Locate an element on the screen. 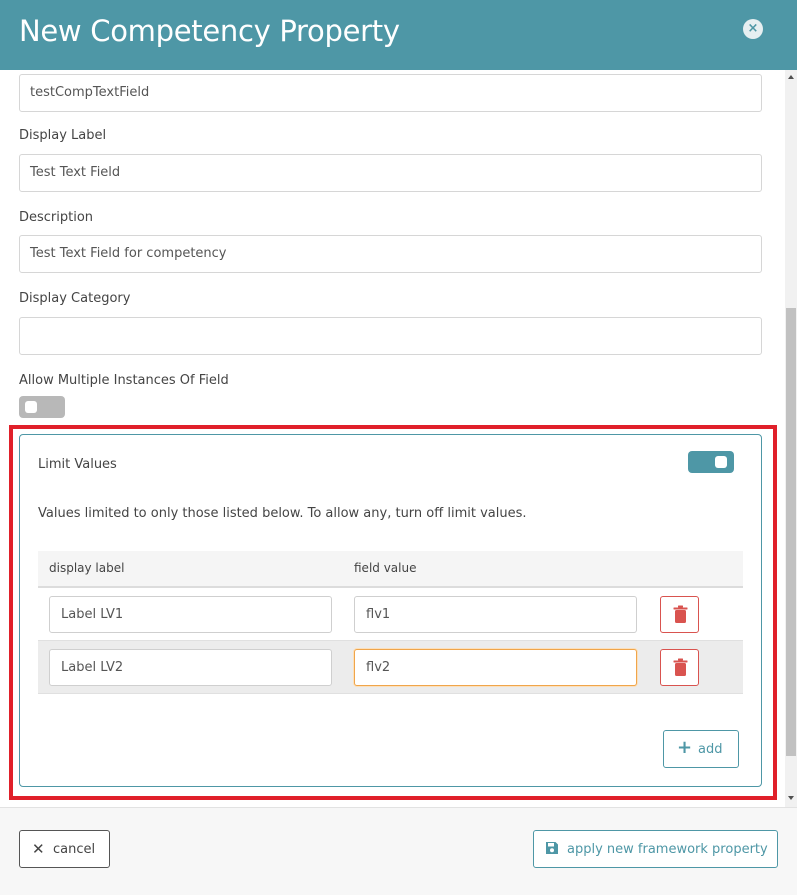 This screenshot has height=895, width=797. scroll-up-arrow-icon is located at coordinates (791, 77).